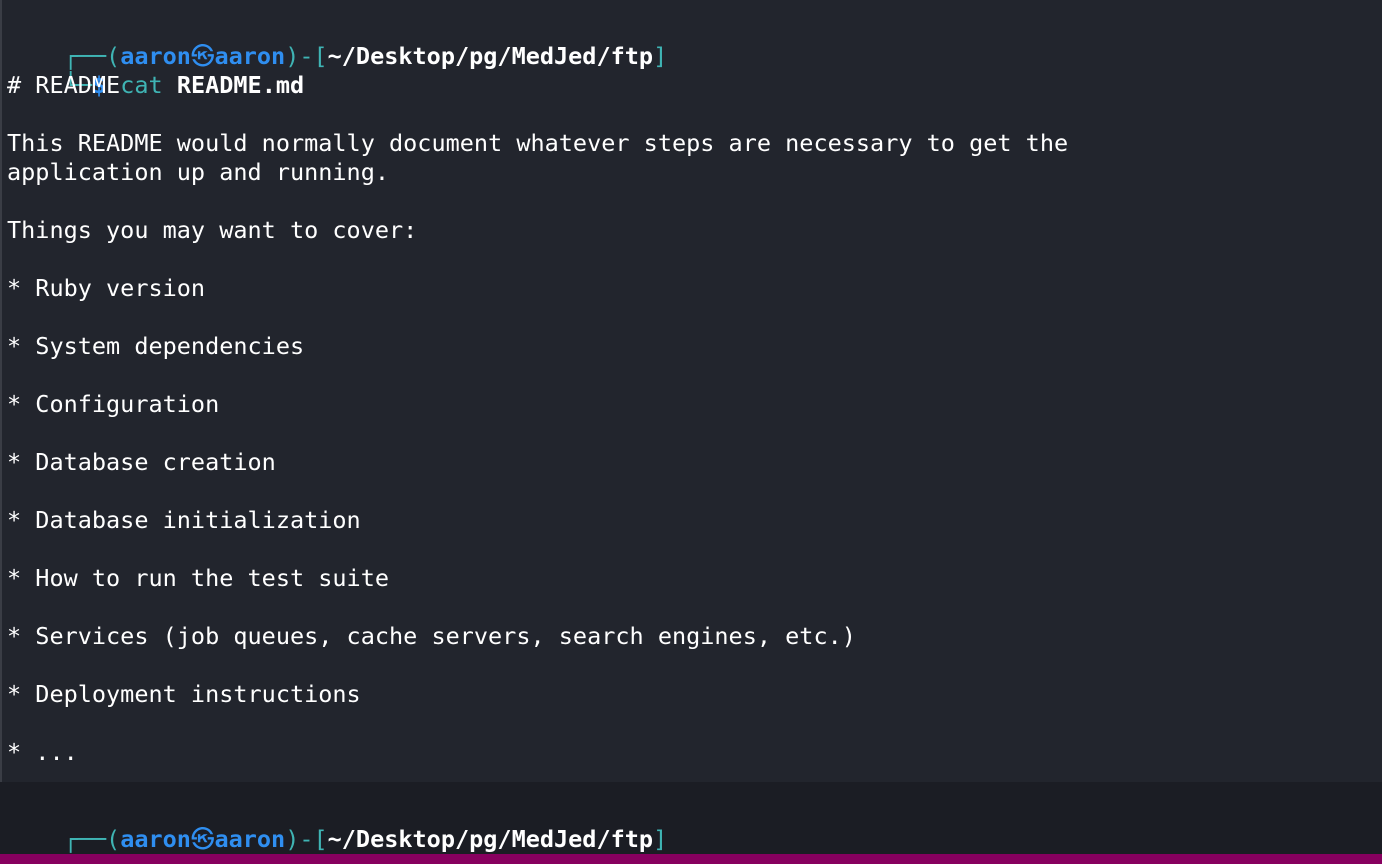 This screenshot has width=1382, height=864. I want to click on output-line: * System dependencies, so click(156, 346).